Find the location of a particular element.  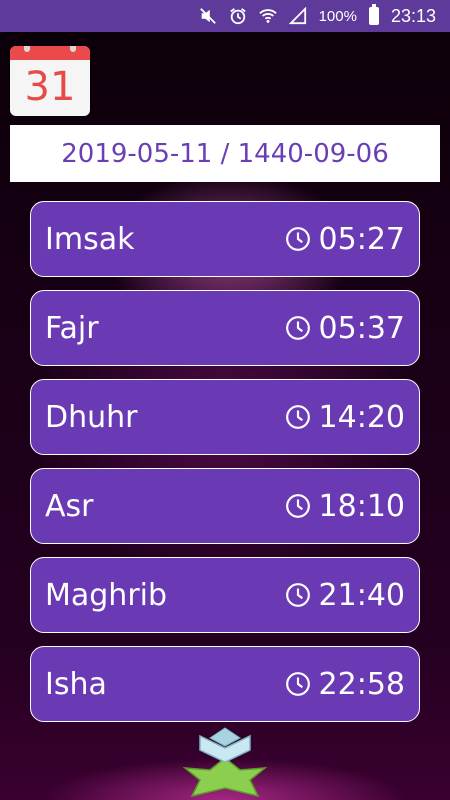

prayer-name: Imsak is located at coordinates (90, 239).